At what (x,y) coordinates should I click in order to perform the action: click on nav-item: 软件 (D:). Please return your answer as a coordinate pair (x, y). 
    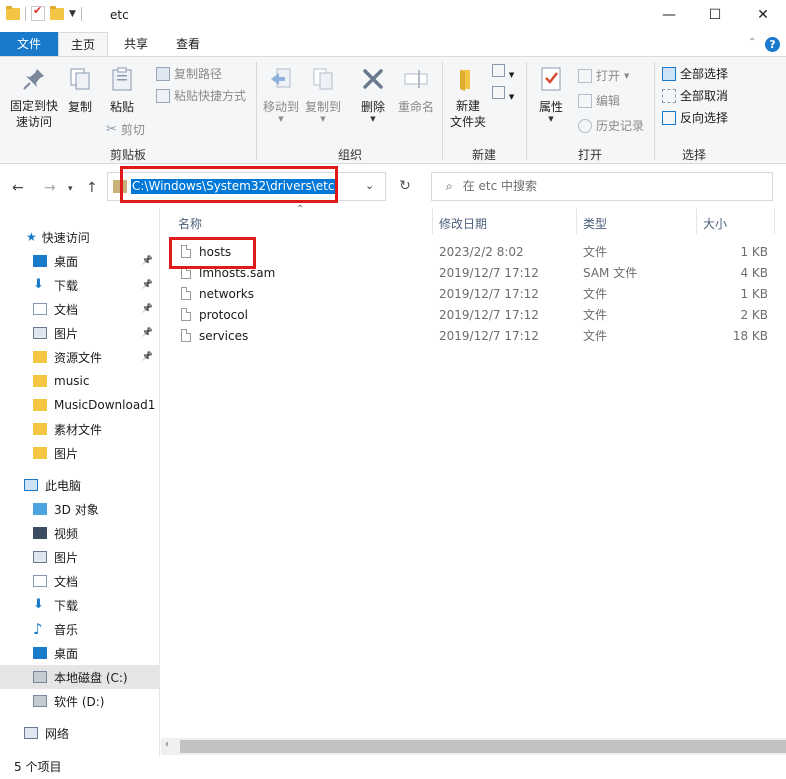
    Looking at the image, I should click on (79, 701).